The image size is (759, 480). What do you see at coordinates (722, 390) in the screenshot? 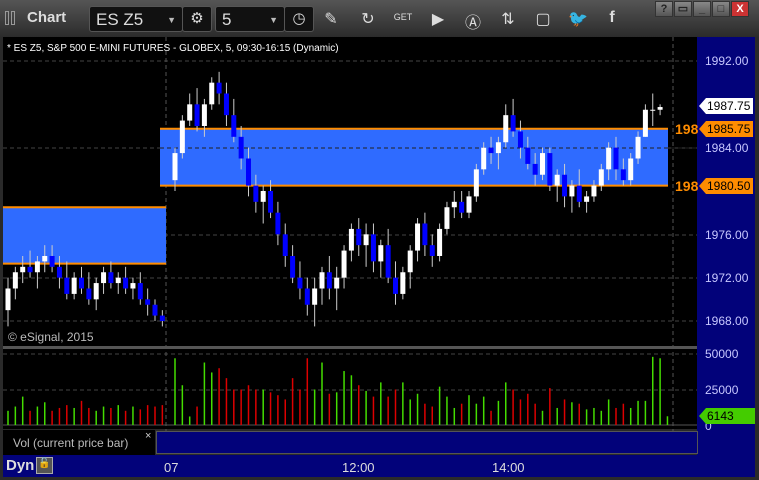
I see `volume-label: 25000` at bounding box center [722, 390].